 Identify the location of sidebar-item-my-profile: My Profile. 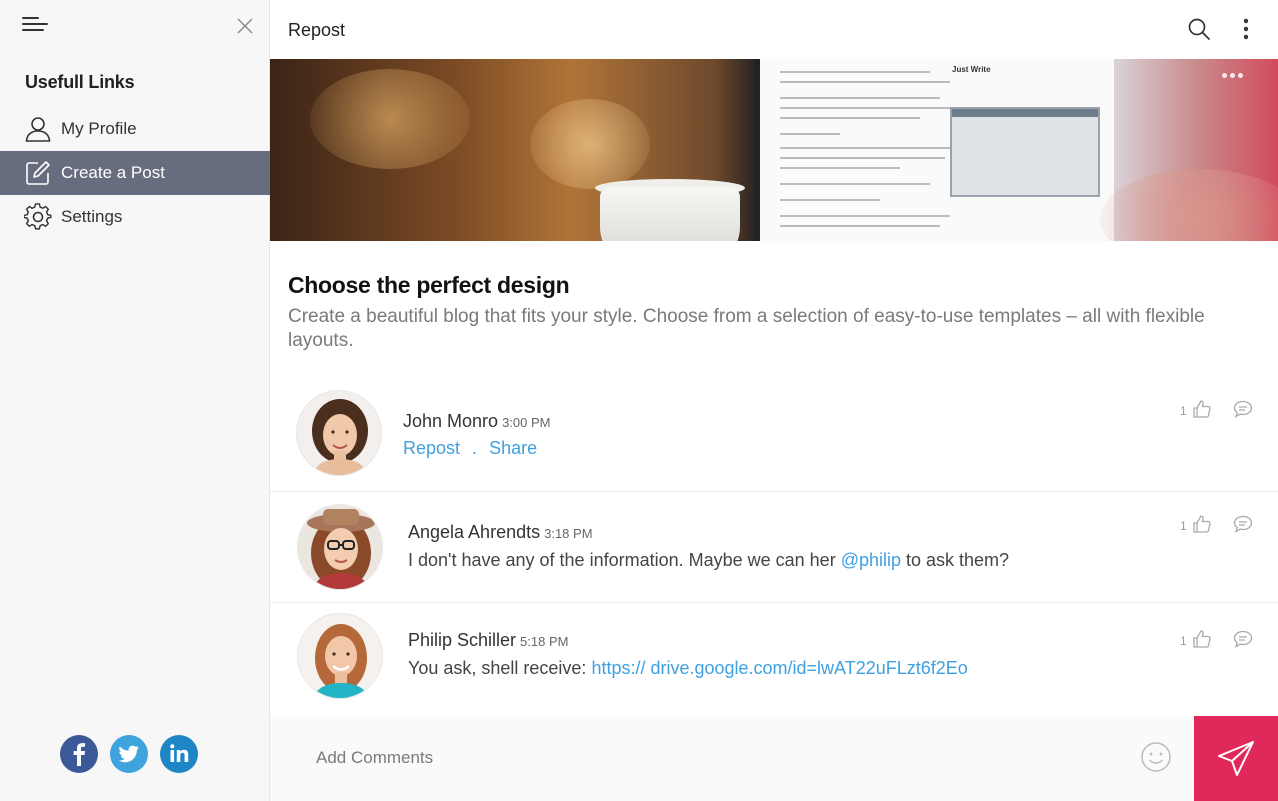
(135, 129).